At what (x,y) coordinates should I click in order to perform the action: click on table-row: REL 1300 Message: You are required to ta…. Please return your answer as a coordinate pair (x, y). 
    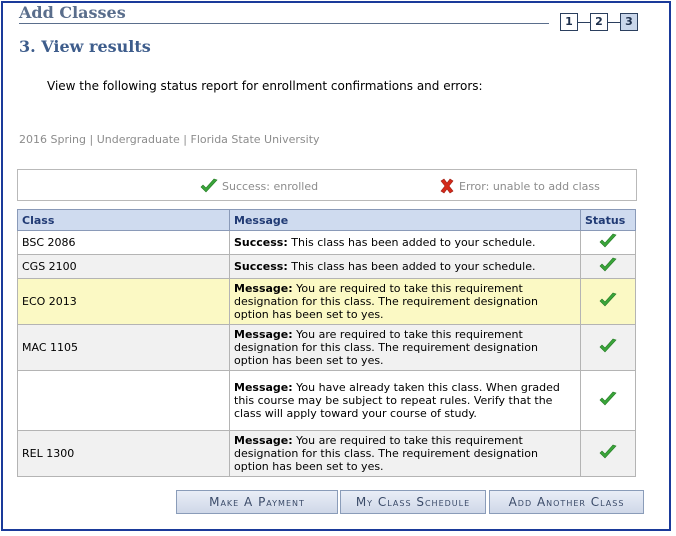
    Looking at the image, I should click on (326, 453).